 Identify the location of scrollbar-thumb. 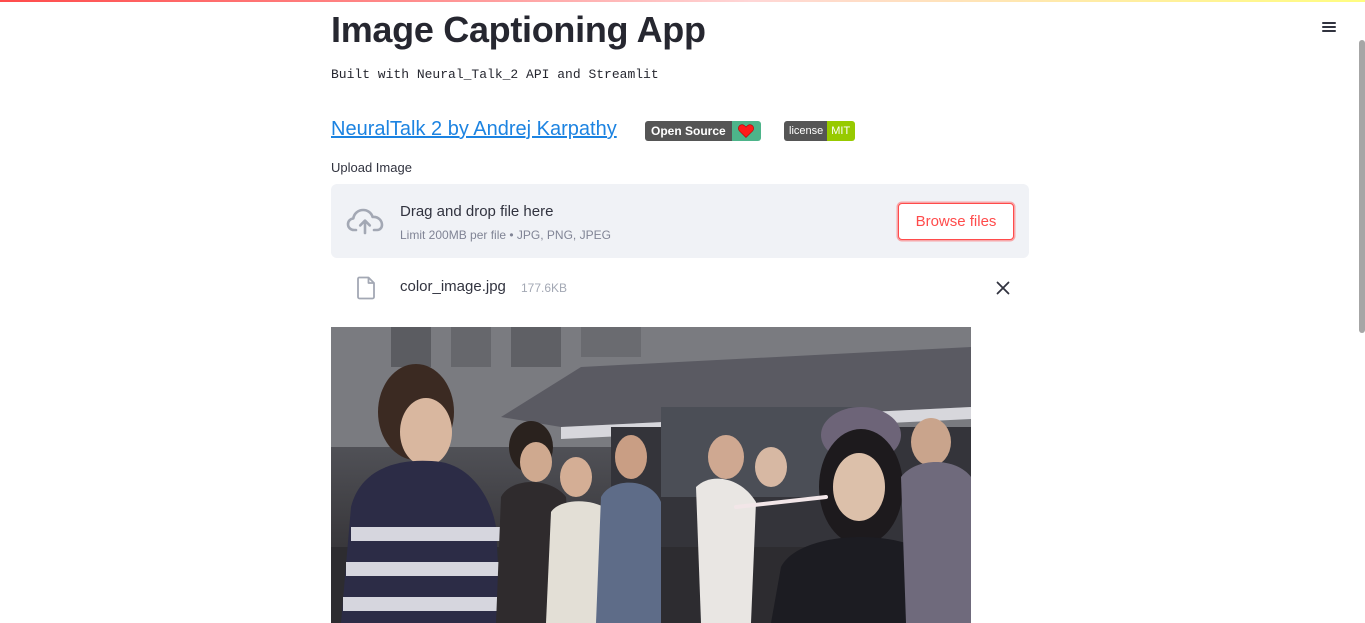
(1362, 186).